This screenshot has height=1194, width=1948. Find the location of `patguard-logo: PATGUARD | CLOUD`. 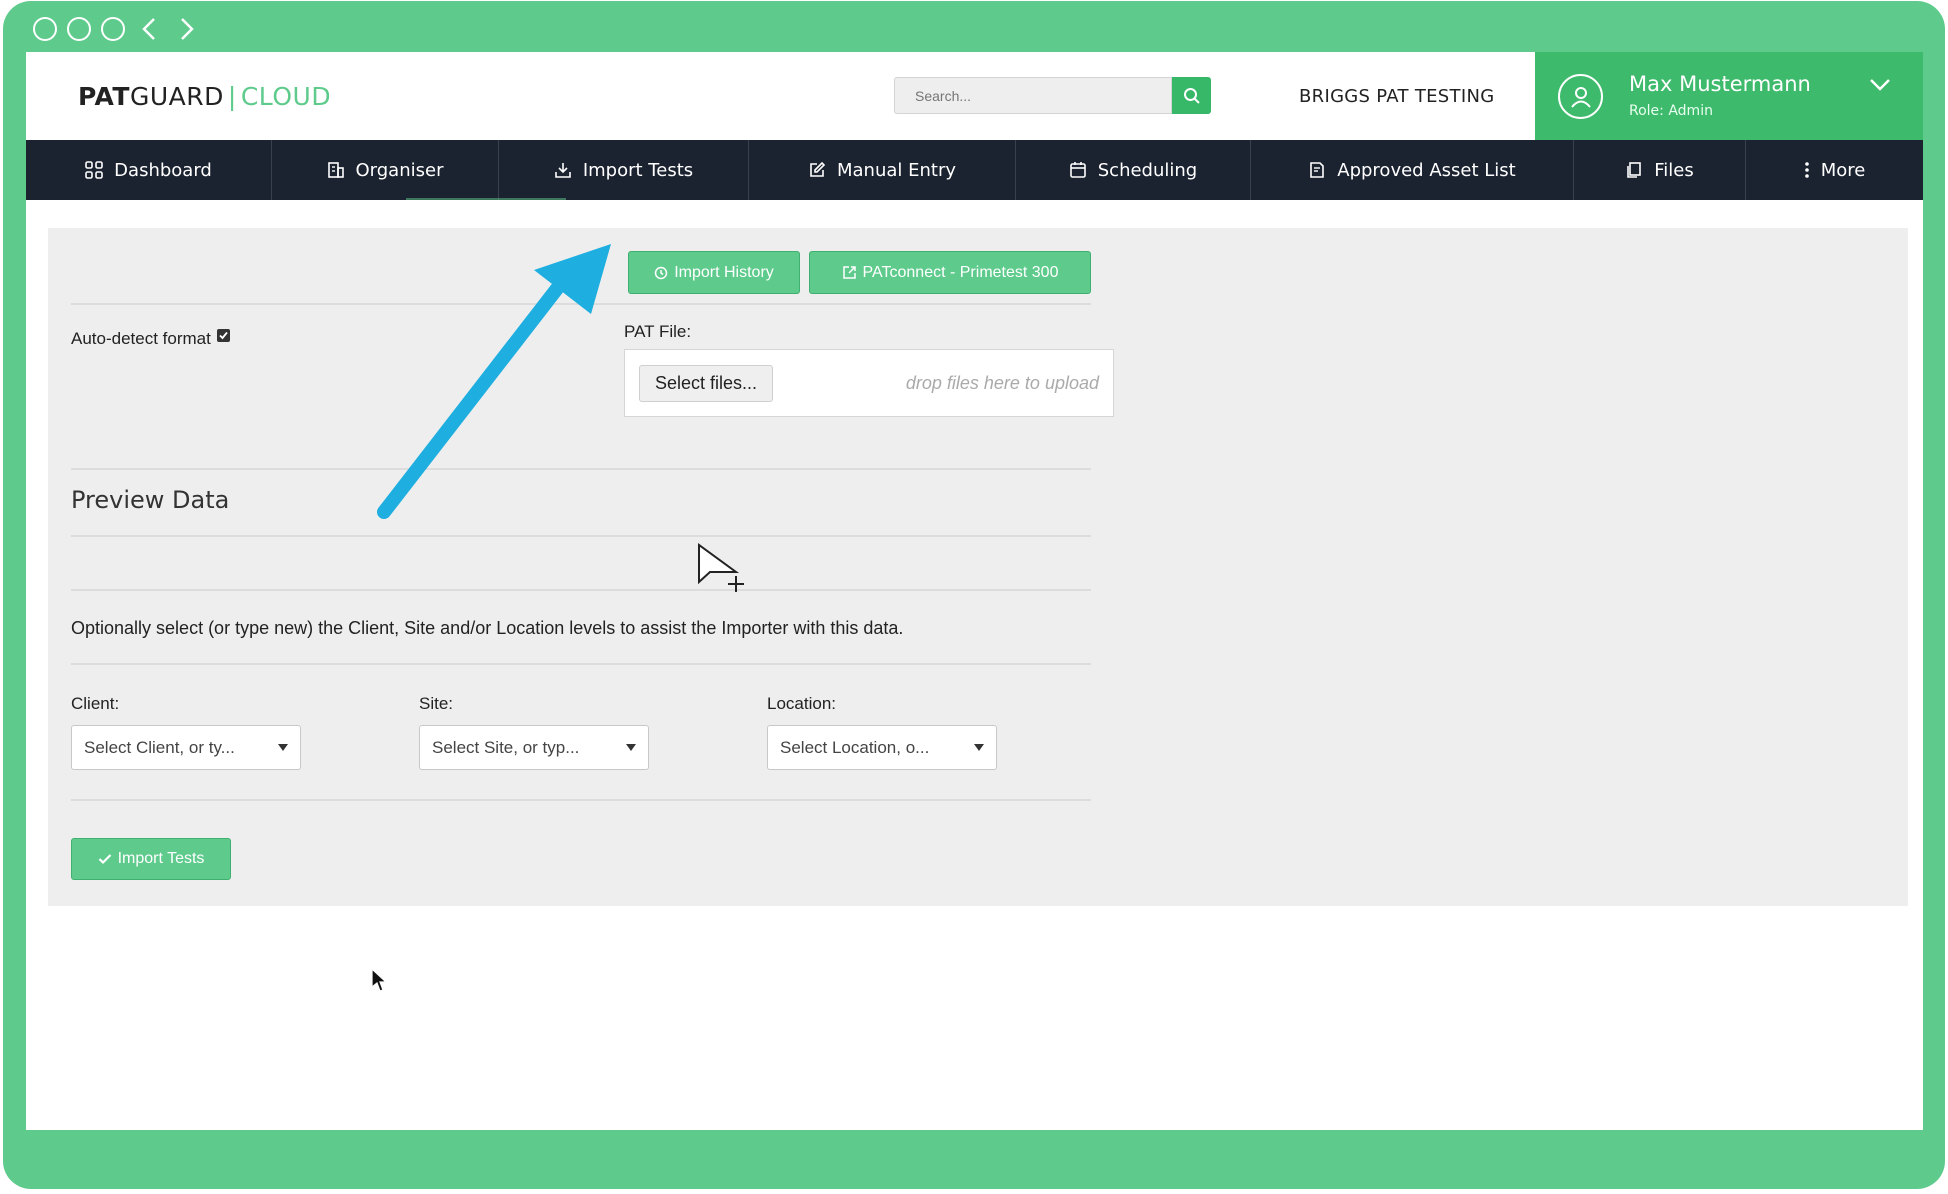

patguard-logo: PATGUARD | CLOUD is located at coordinates (204, 96).